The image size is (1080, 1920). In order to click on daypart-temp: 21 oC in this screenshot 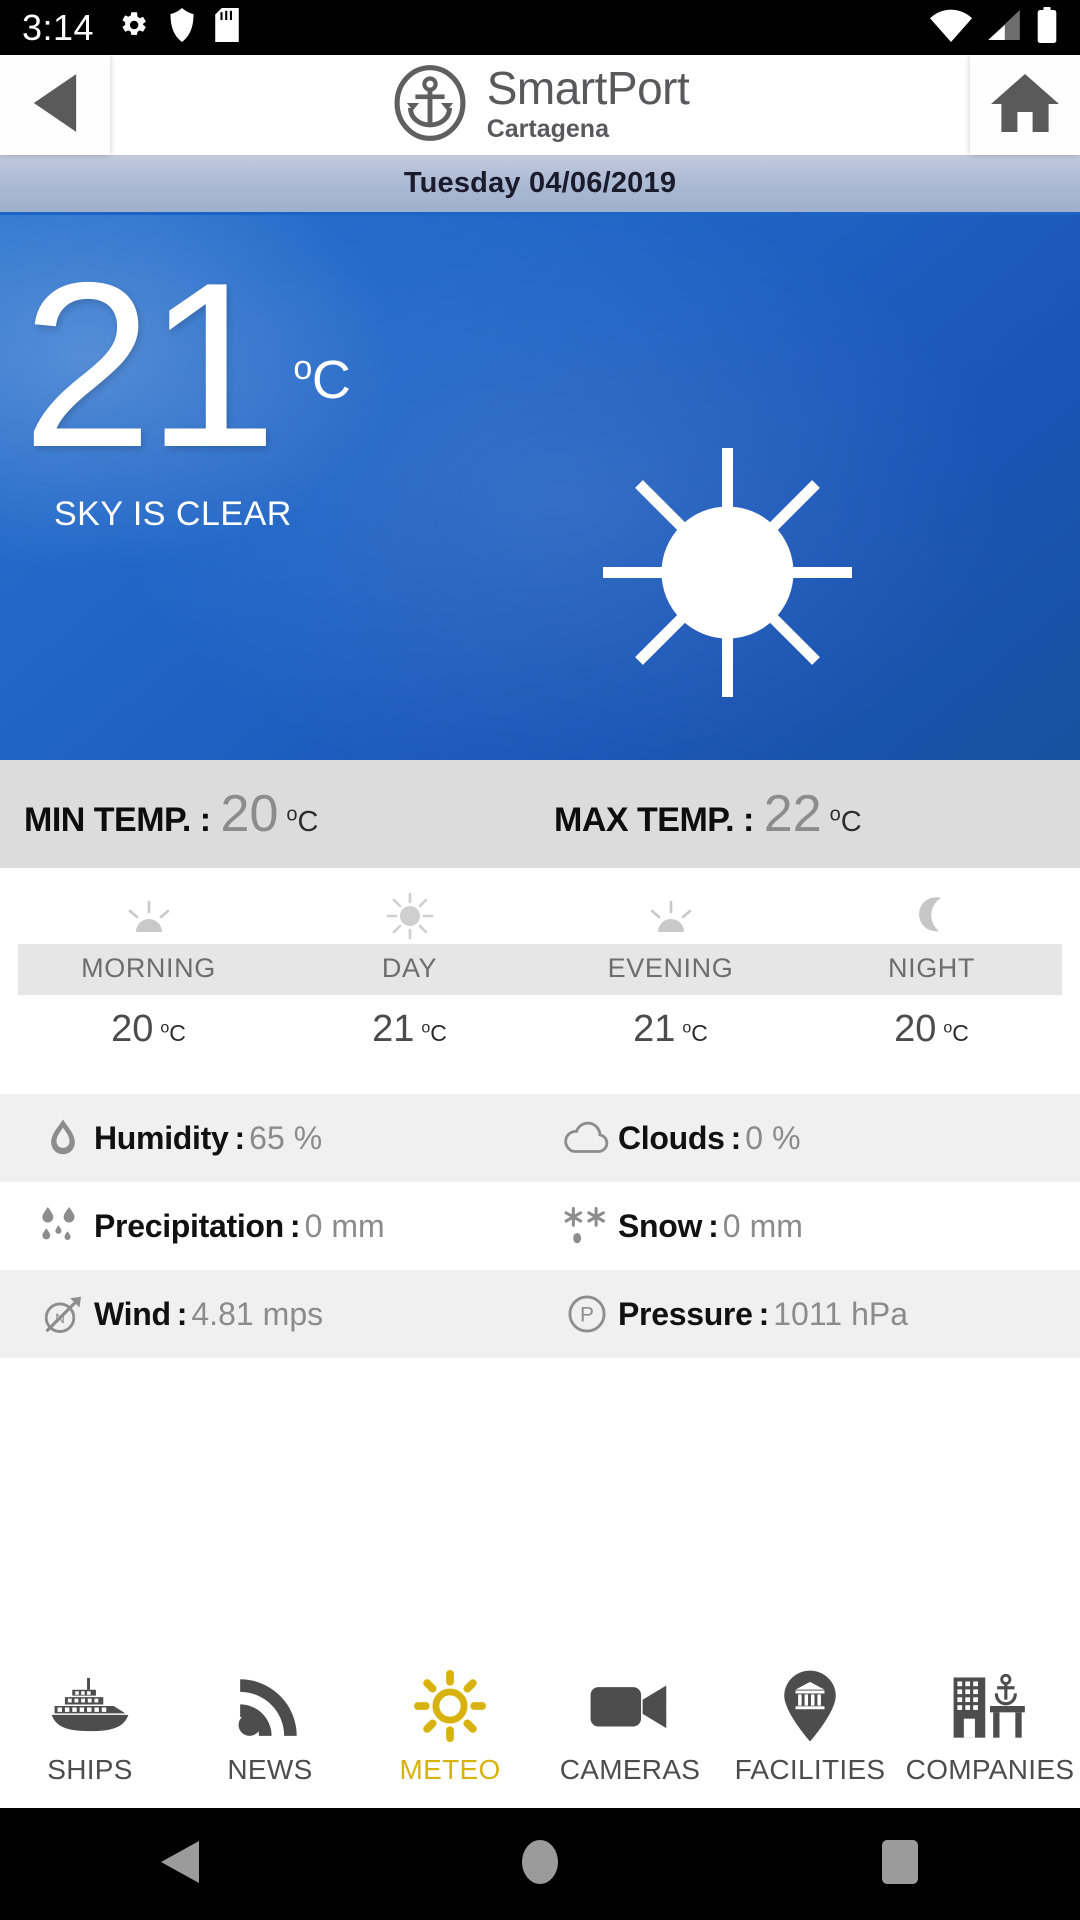, I will do `click(670, 1029)`.